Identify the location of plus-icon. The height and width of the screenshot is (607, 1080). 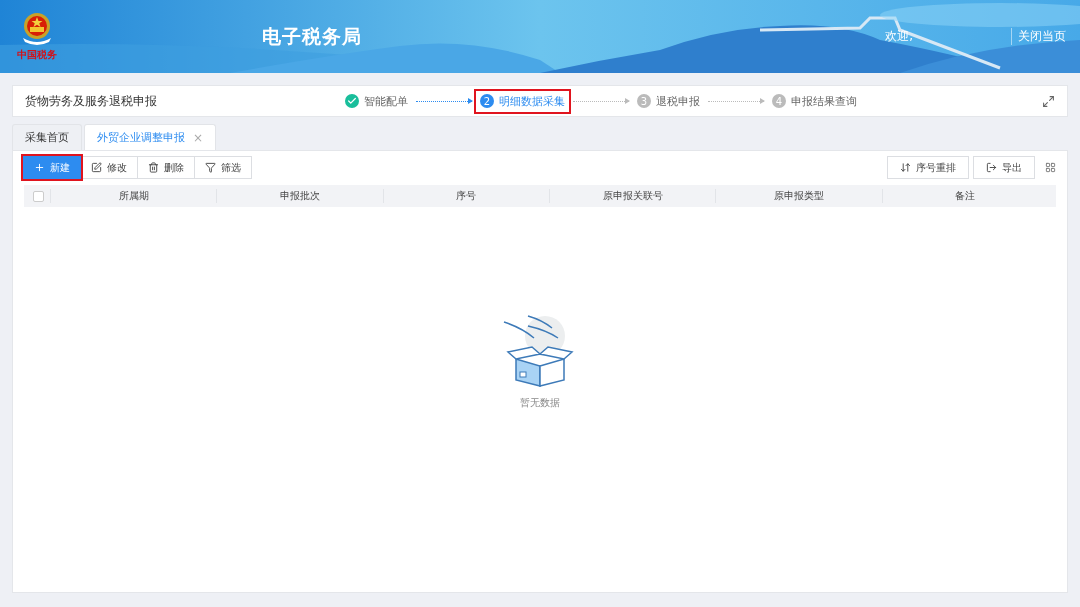
(39, 167).